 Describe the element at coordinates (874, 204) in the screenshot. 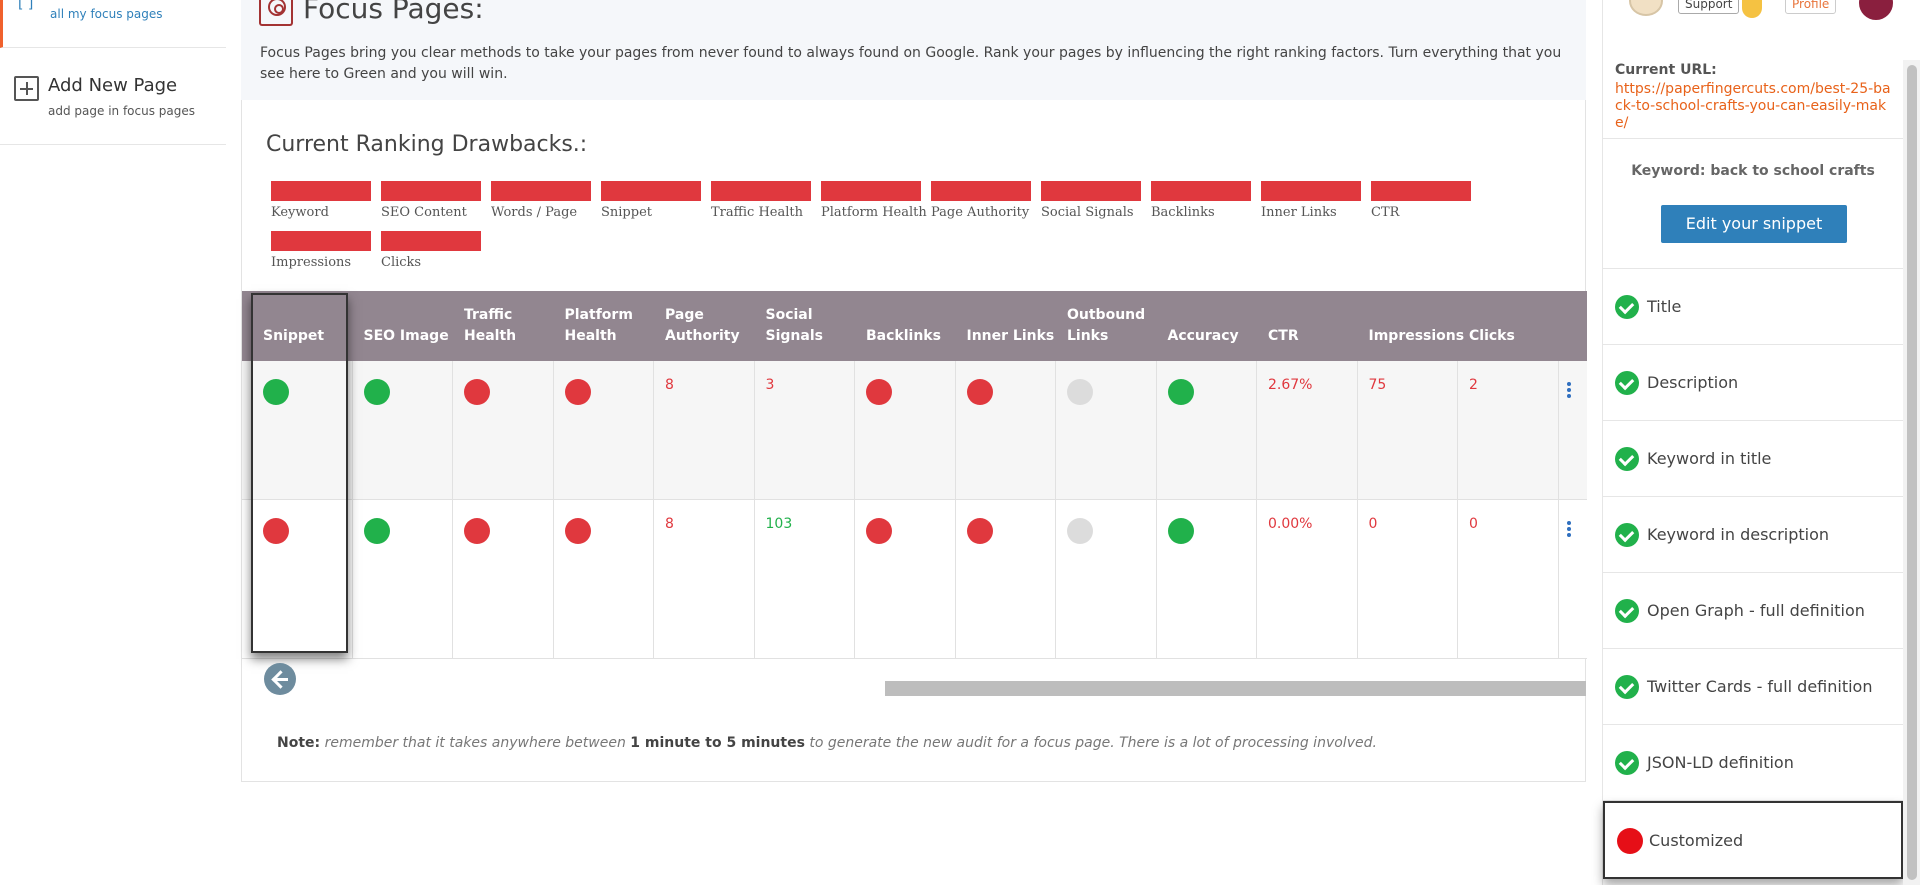

I see `drawback-item: Platform Health` at that location.